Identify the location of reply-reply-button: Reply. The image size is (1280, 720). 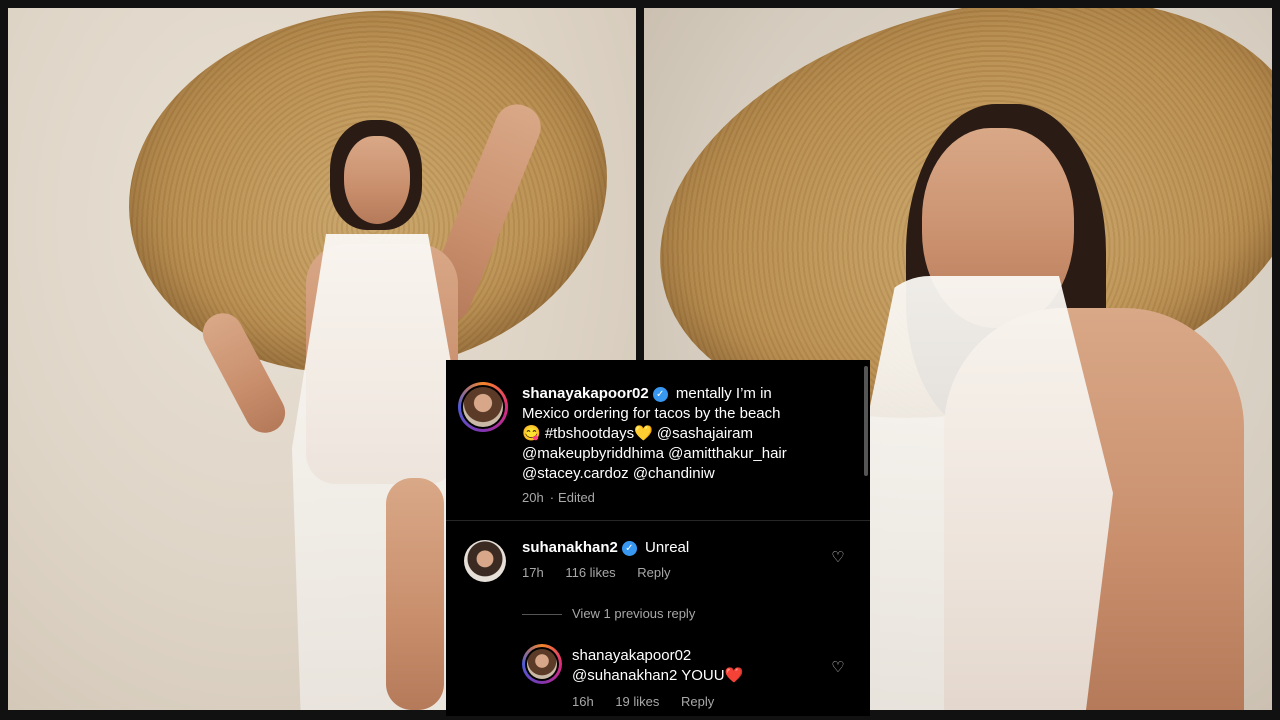
(697, 701).